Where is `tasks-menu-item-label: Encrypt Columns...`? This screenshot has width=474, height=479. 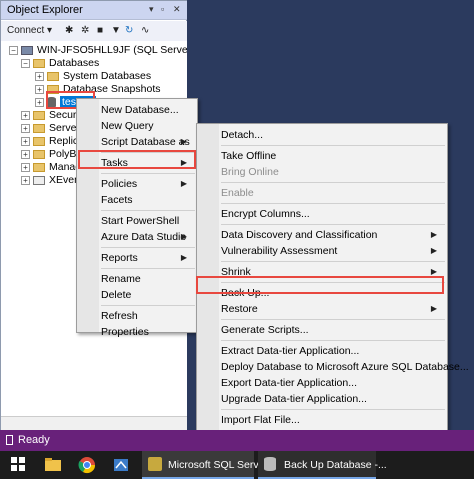
tasks-menu-item-label: Encrypt Columns... is located at coordinates (265, 214).